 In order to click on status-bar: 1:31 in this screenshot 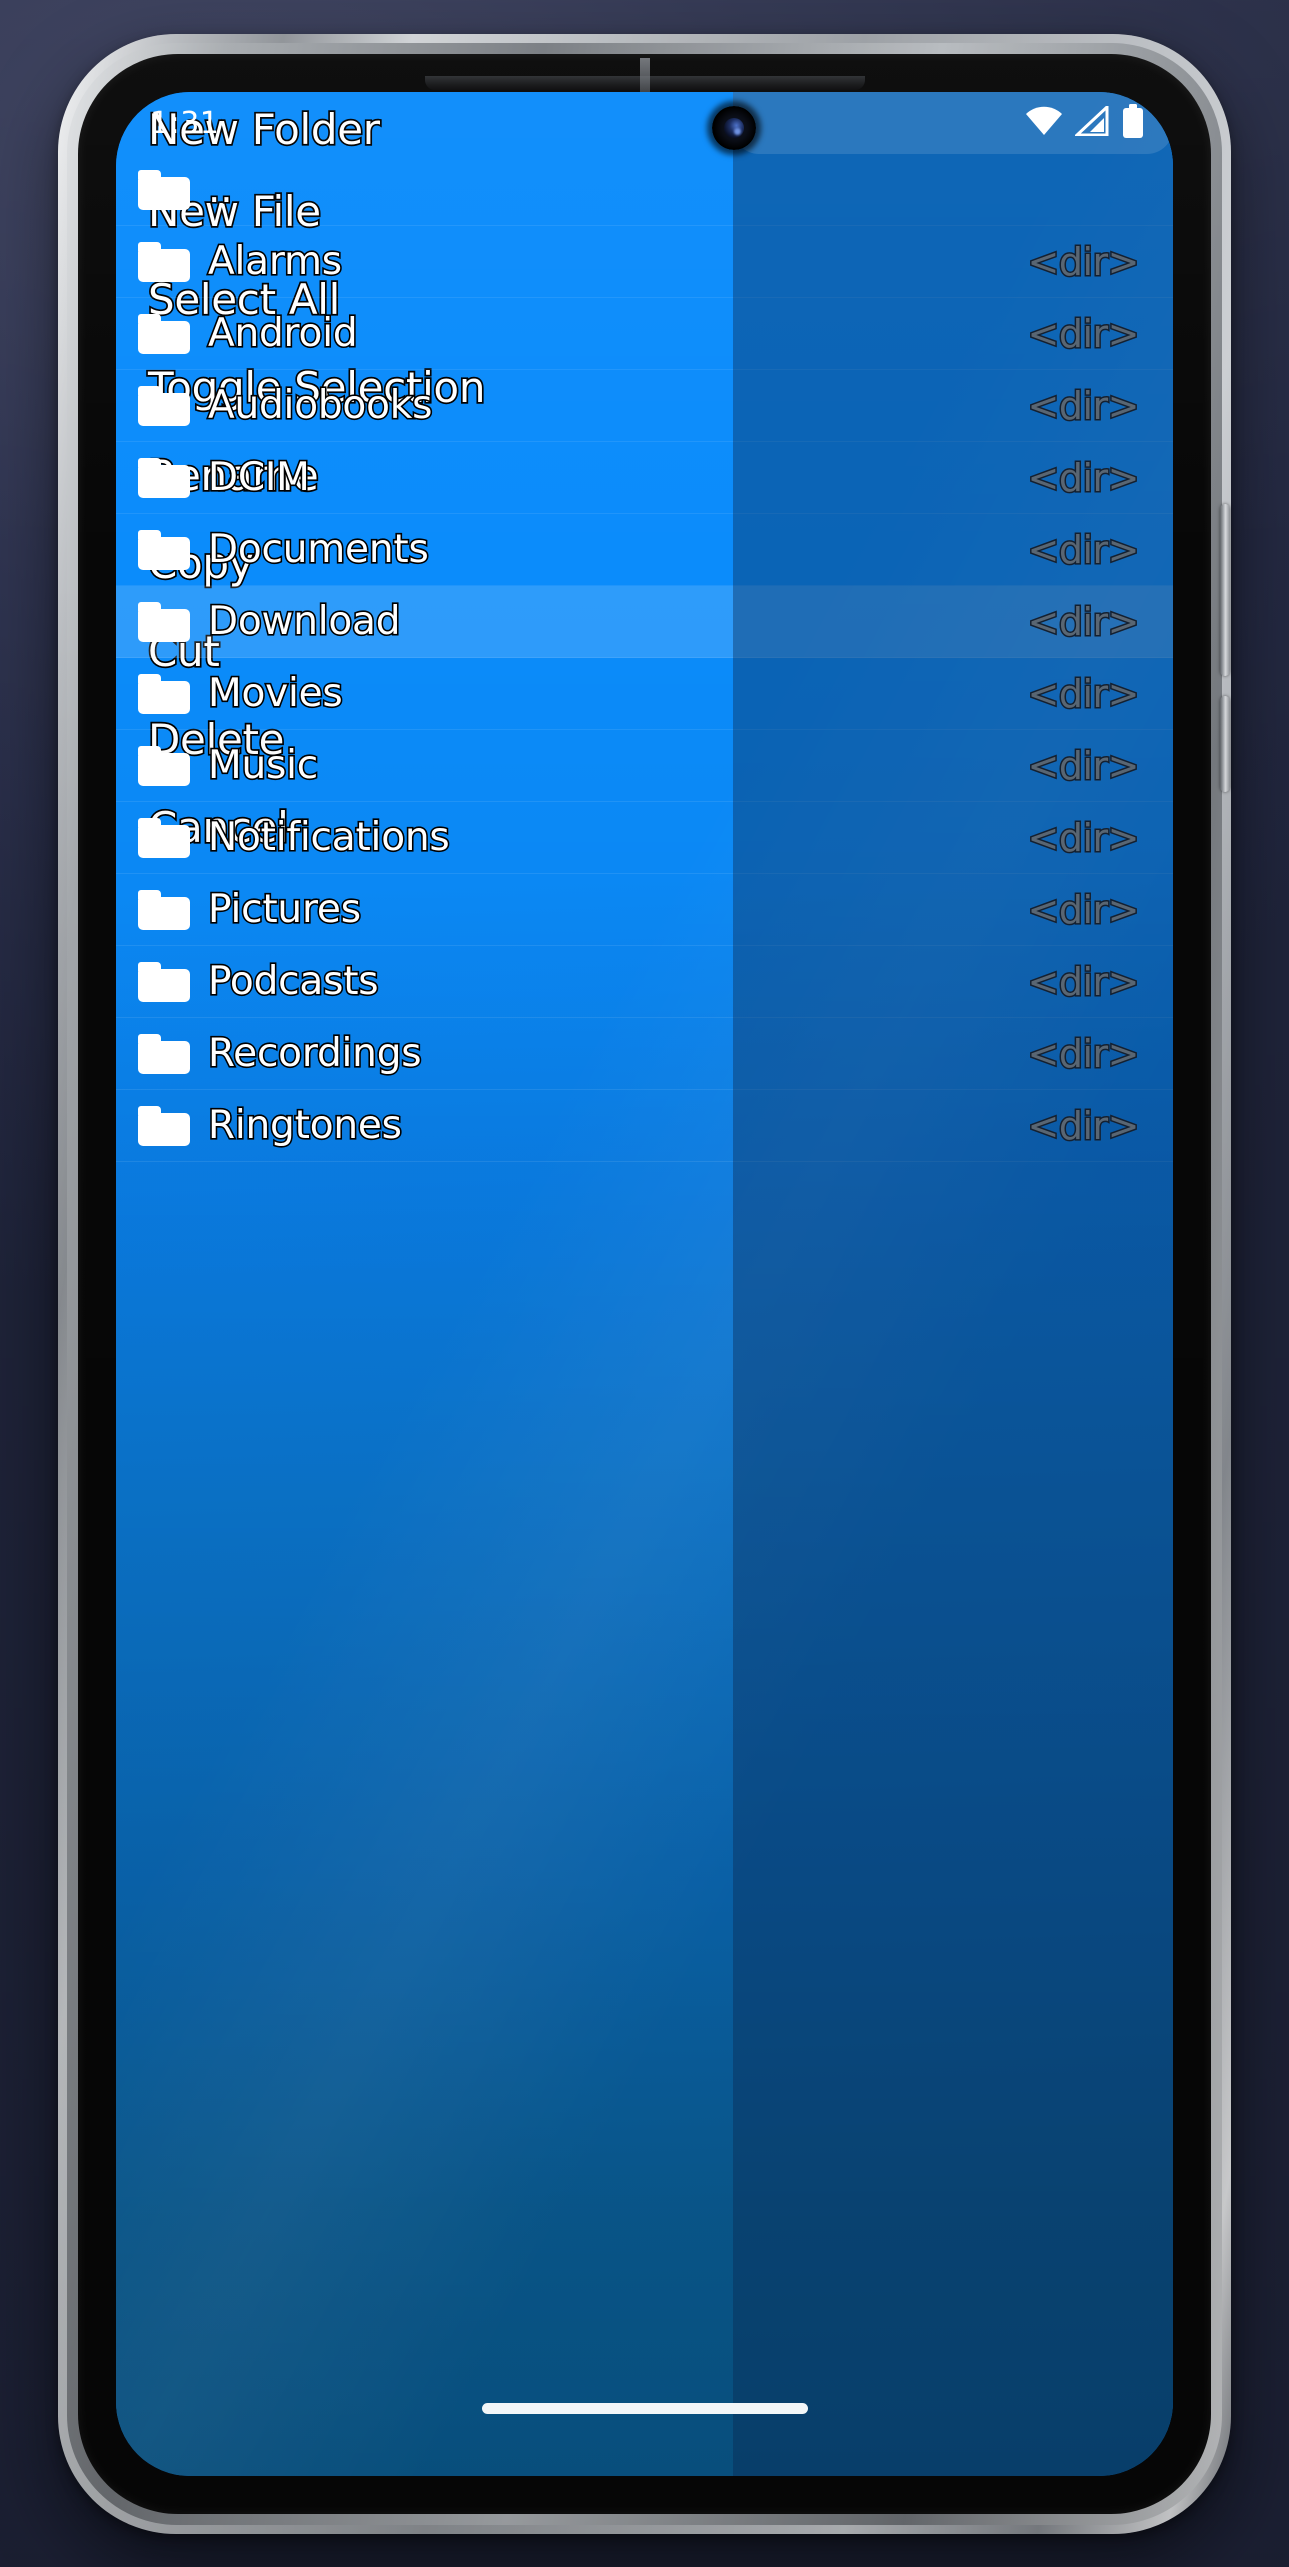, I will do `click(644, 123)`.